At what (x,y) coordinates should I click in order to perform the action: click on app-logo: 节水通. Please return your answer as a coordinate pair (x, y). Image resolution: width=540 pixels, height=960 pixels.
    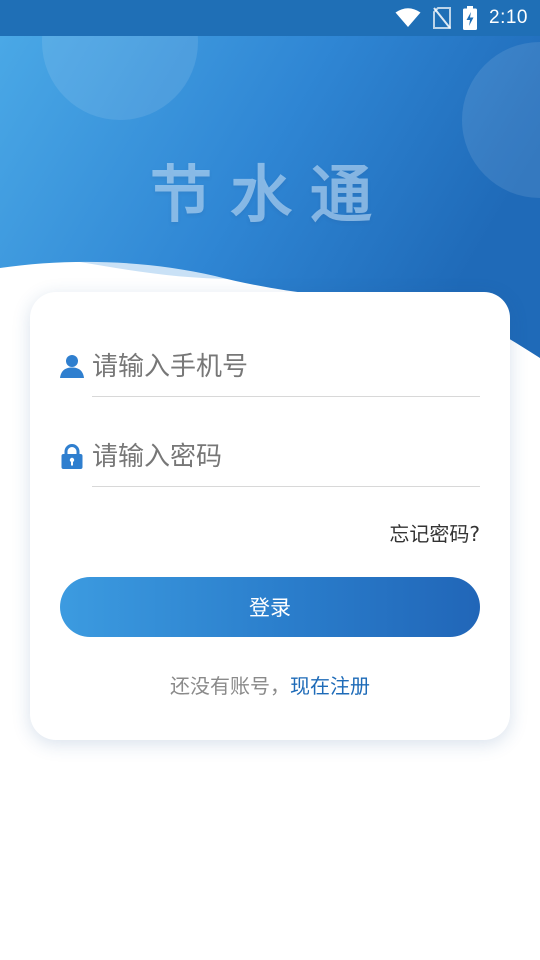
    Looking at the image, I should click on (269, 194).